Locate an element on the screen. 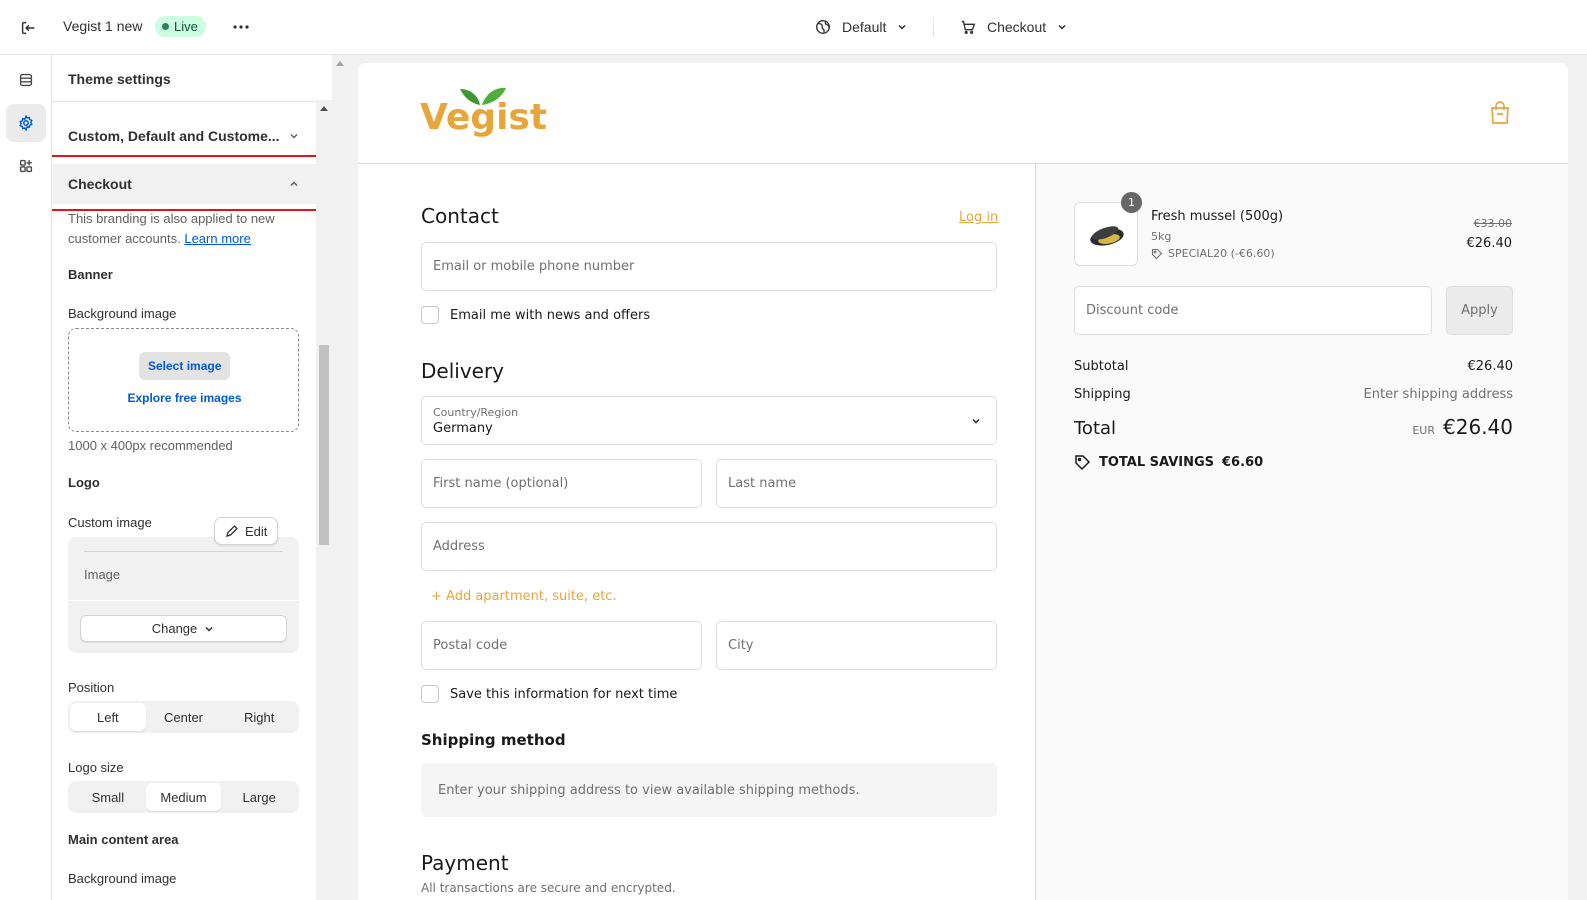  total-value: €26.40 is located at coordinates (1478, 427).